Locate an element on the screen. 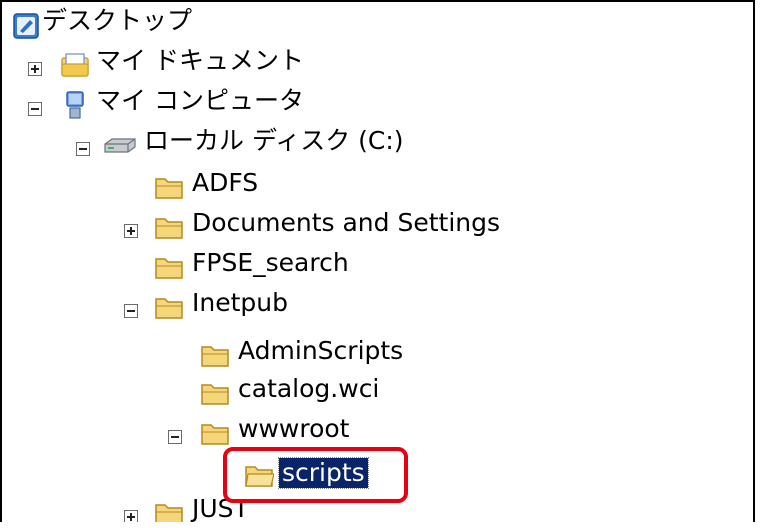  tree-item-documents-and-settings: Documents and Settings is located at coordinates (377, 224).